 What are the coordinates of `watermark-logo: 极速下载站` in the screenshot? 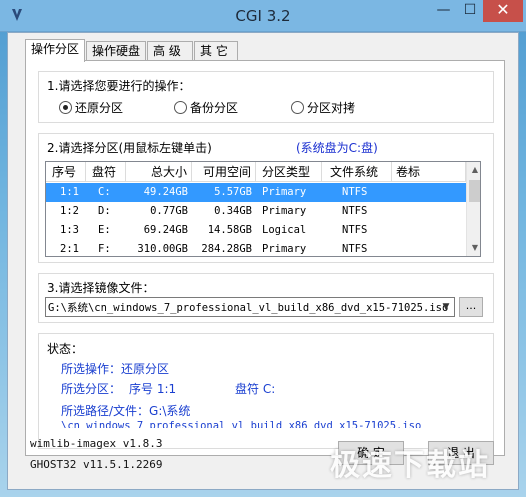 It's located at (410, 465).